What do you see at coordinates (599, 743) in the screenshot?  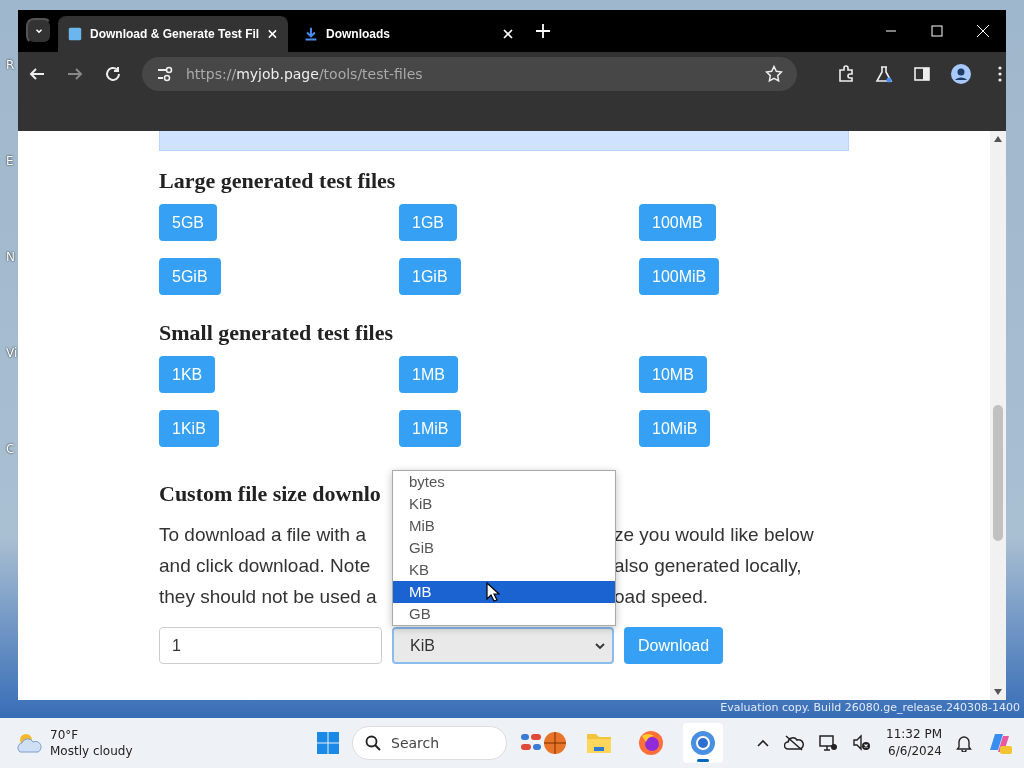 I see `folder-icon` at bounding box center [599, 743].